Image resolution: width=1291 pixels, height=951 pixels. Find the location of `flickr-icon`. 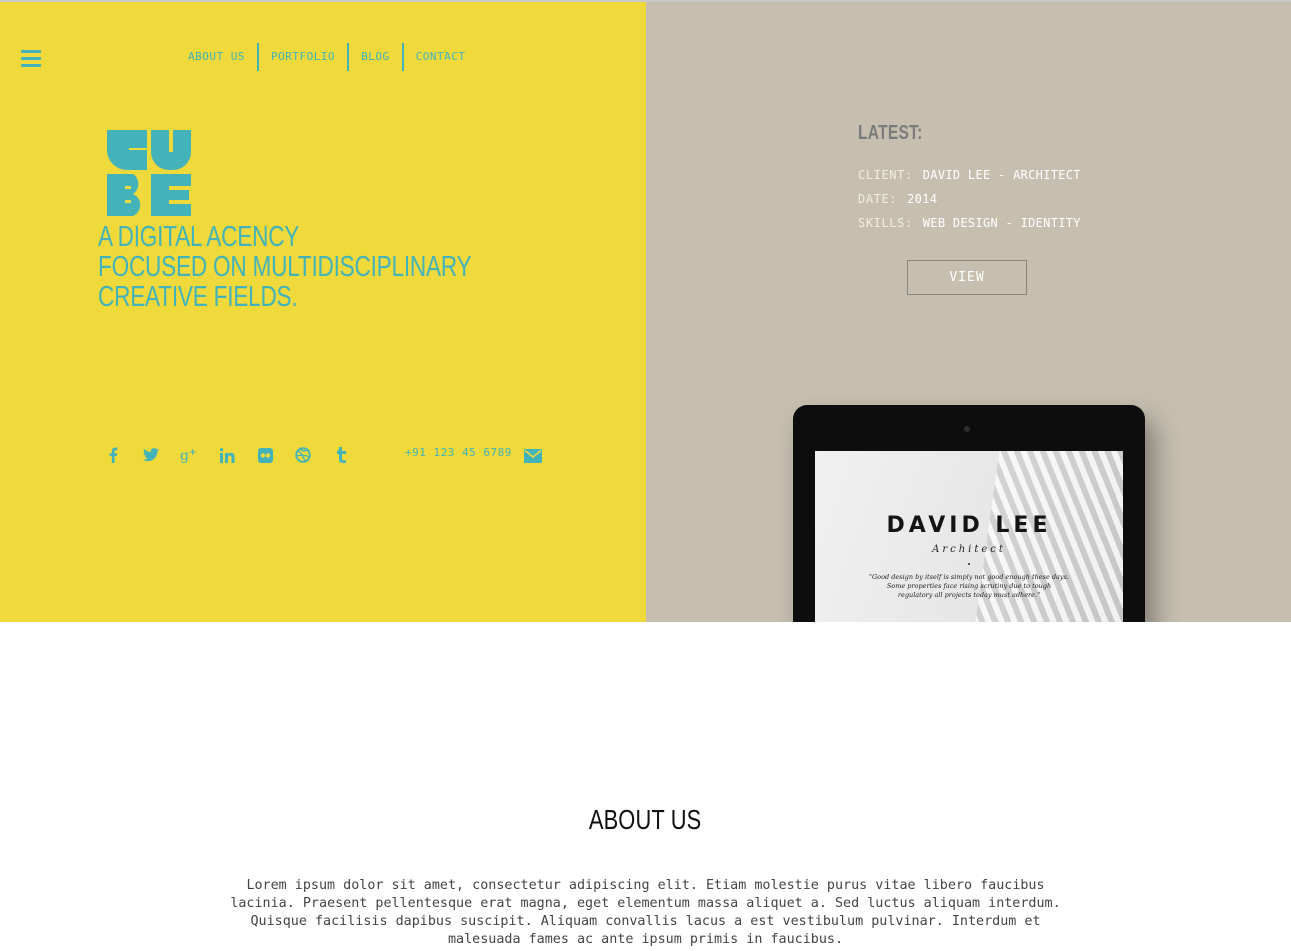

flickr-icon is located at coordinates (265, 455).